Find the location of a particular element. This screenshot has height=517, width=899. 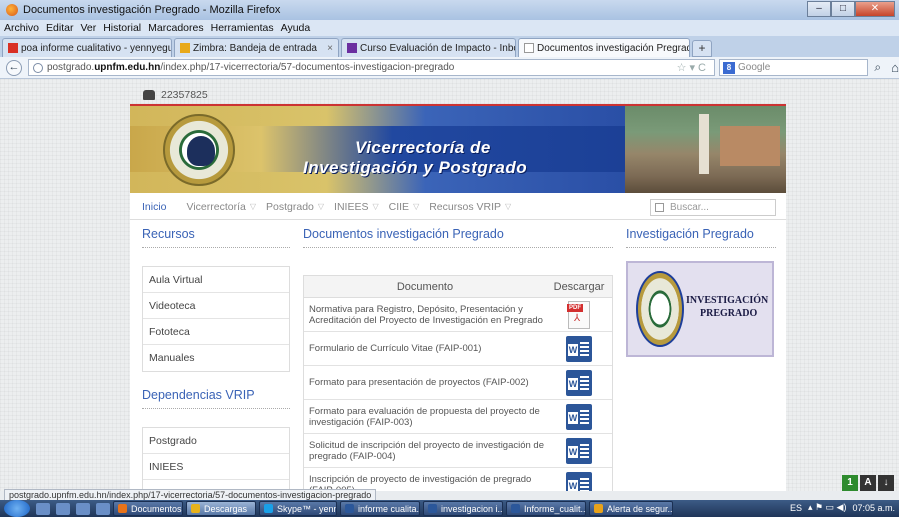

yahoo-icon is located at coordinates (352, 48).